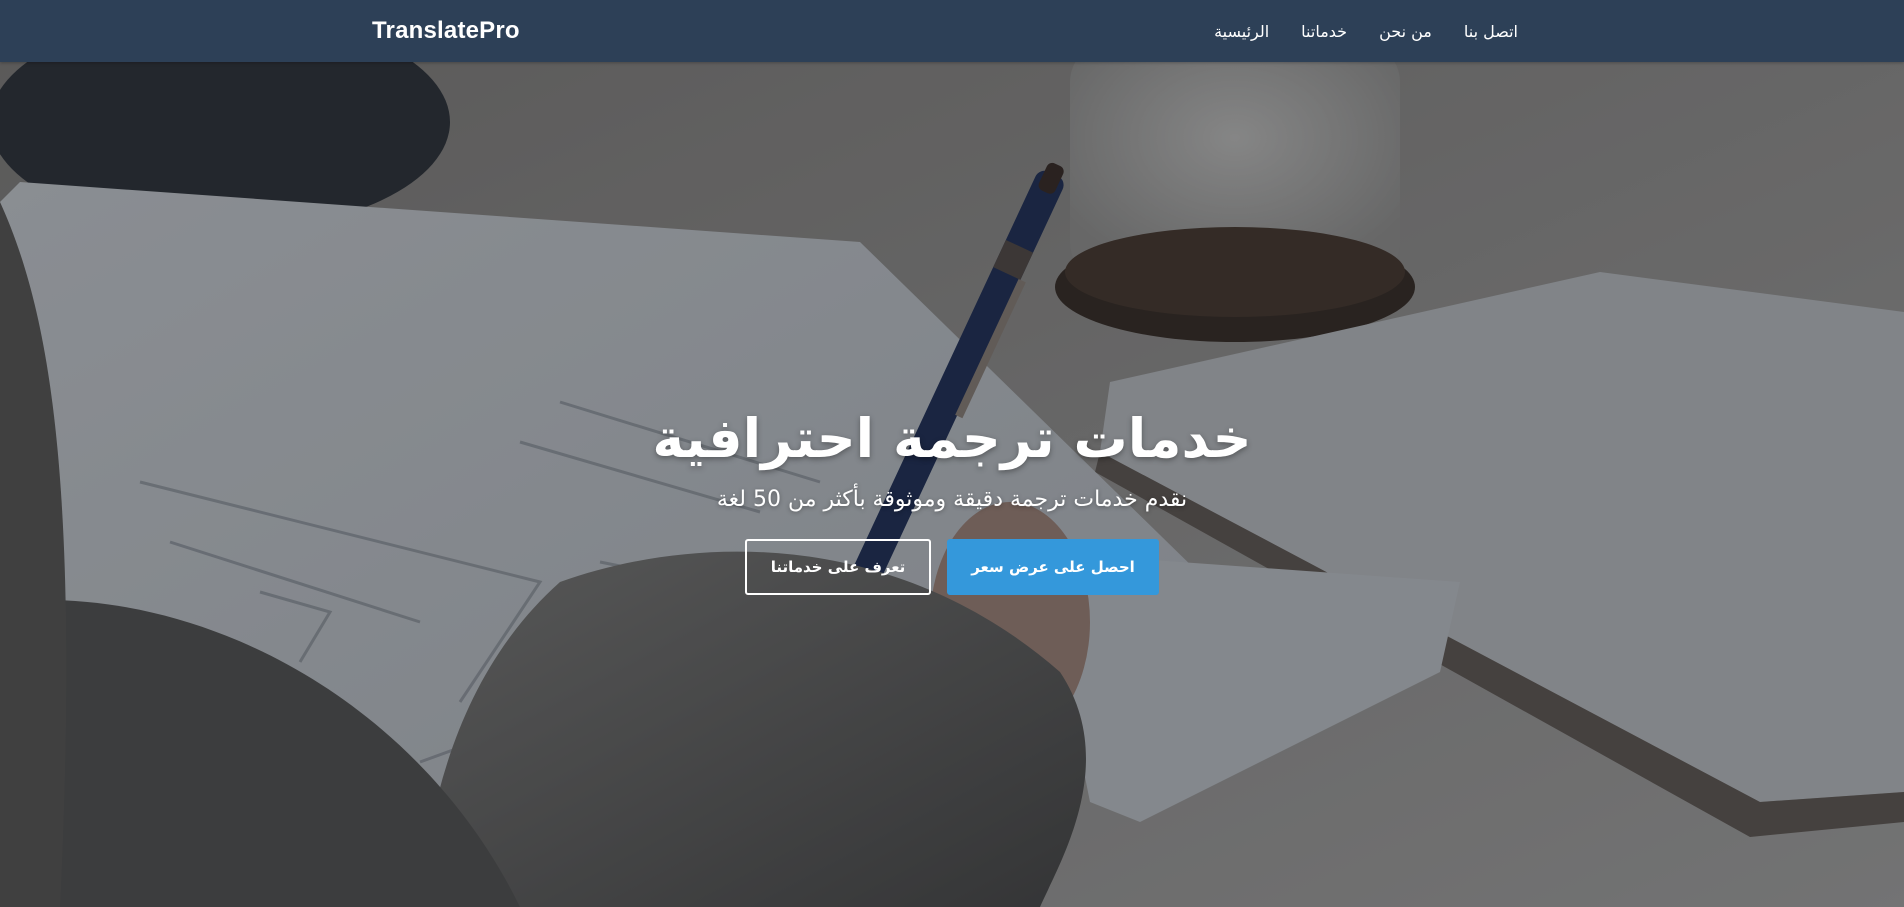 The height and width of the screenshot is (907, 1904). I want to click on get-quote-button: احصل على عرض سعر, so click(1053, 567).